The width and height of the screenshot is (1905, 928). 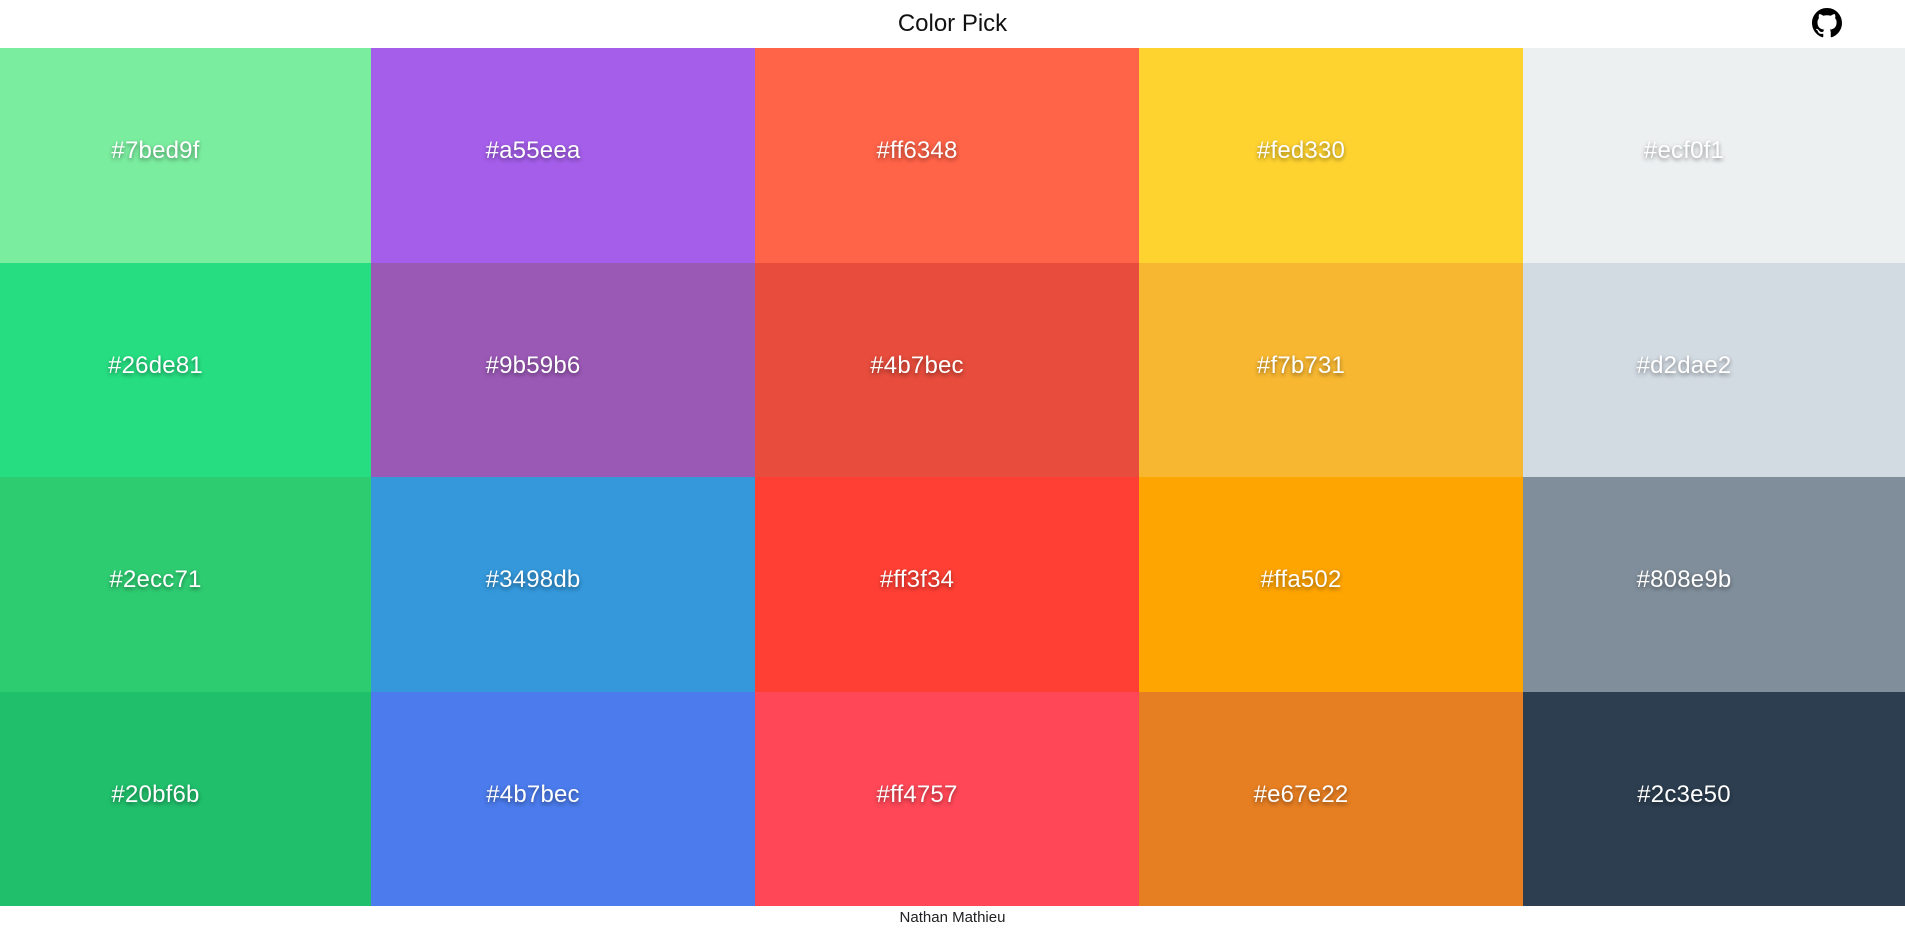 I want to click on hex-label: #26de81, so click(x=155, y=365).